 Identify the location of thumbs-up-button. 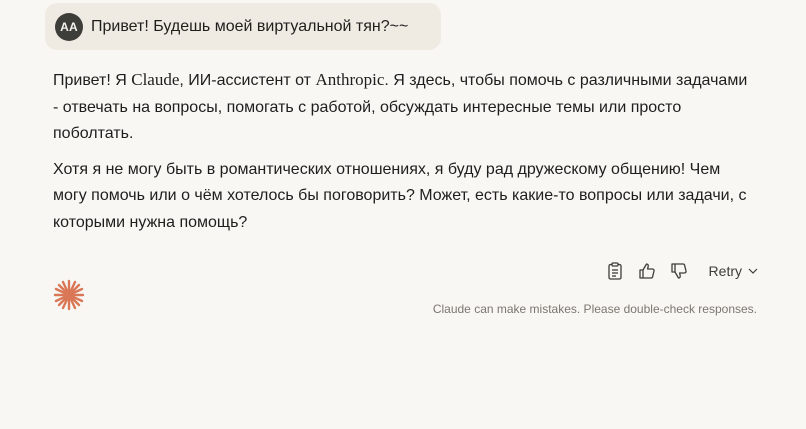
(647, 271).